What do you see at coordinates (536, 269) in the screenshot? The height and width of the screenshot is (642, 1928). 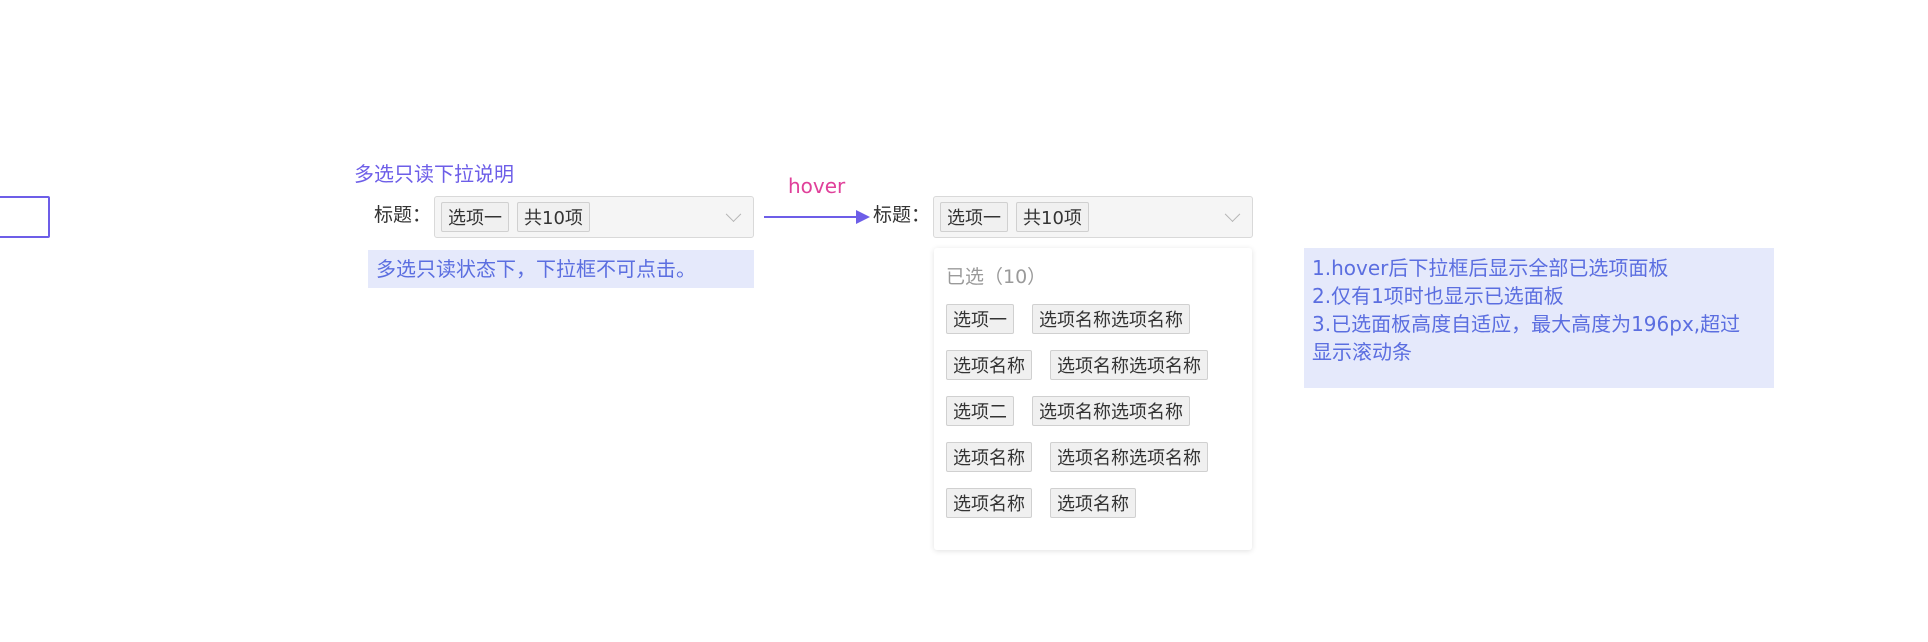 I see `readonly-note-text: 多选只读状态下，下拉框不可点击。` at bounding box center [536, 269].